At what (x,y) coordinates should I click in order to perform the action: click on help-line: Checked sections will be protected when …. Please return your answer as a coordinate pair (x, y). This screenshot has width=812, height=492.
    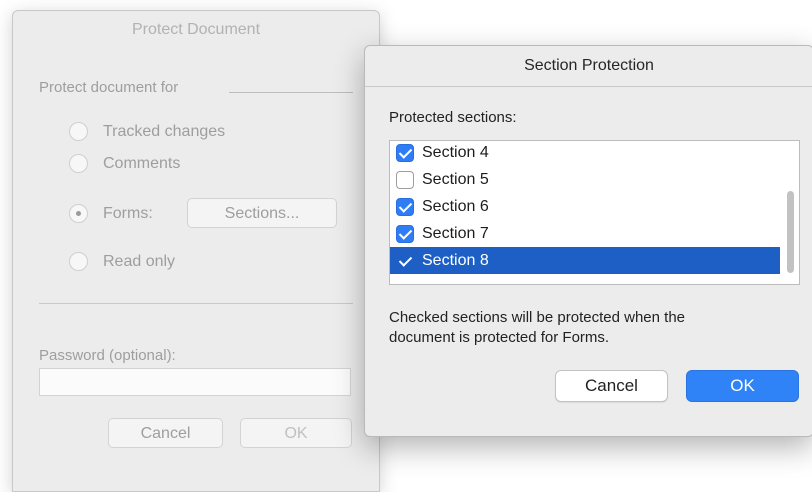
    Looking at the image, I should click on (537, 317).